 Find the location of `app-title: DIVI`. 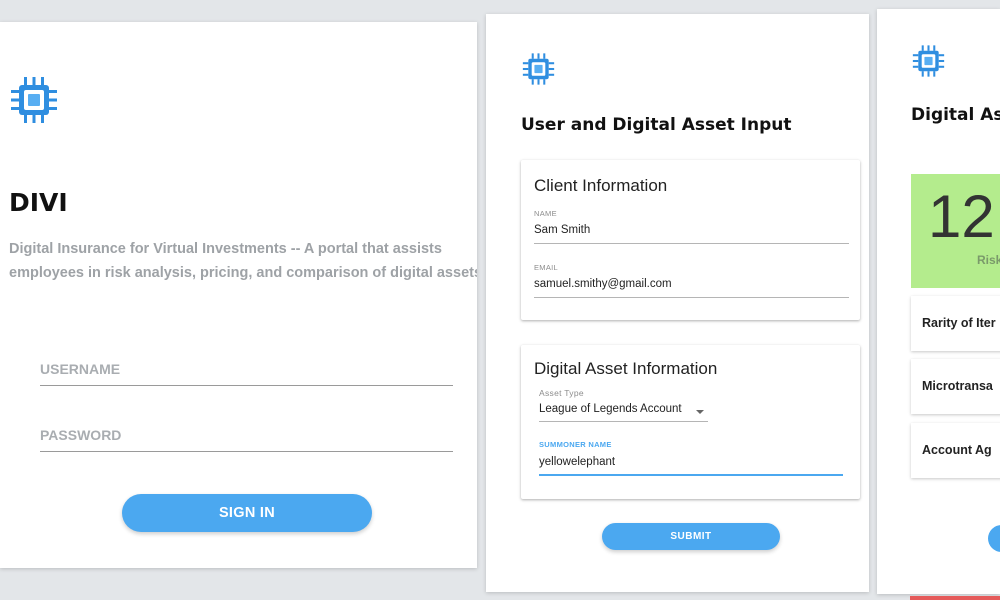

app-title: DIVI is located at coordinates (38, 202).